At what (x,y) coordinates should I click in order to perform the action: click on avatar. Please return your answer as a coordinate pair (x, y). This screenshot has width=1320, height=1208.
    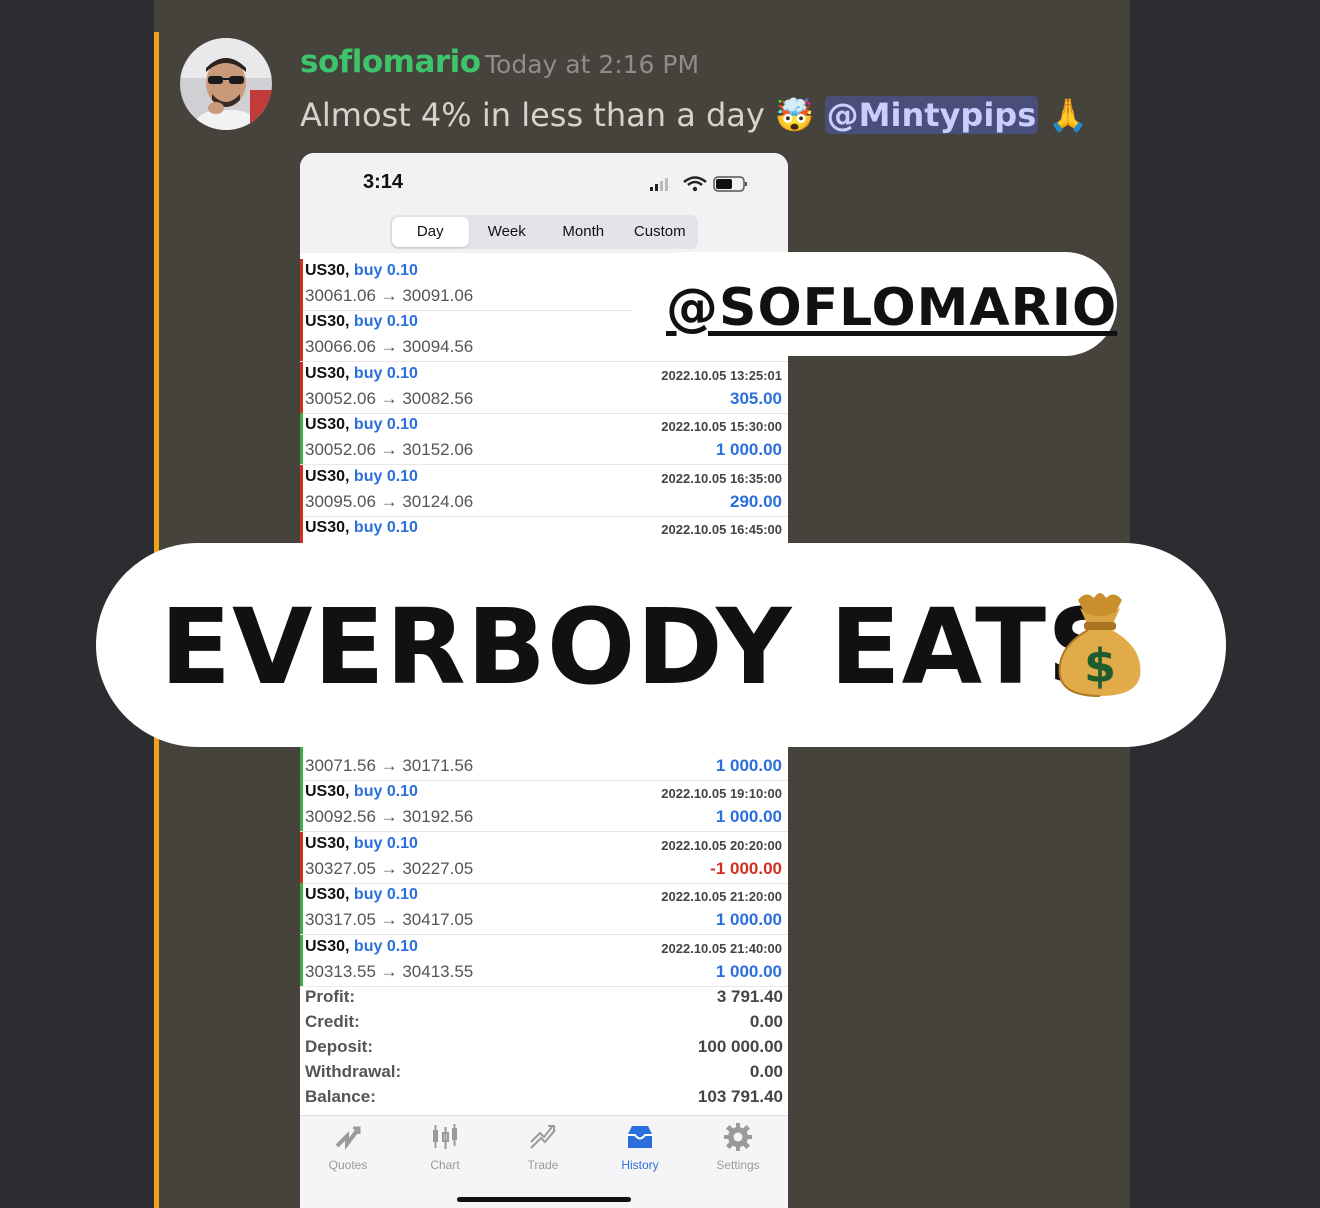
    Looking at the image, I should click on (226, 84).